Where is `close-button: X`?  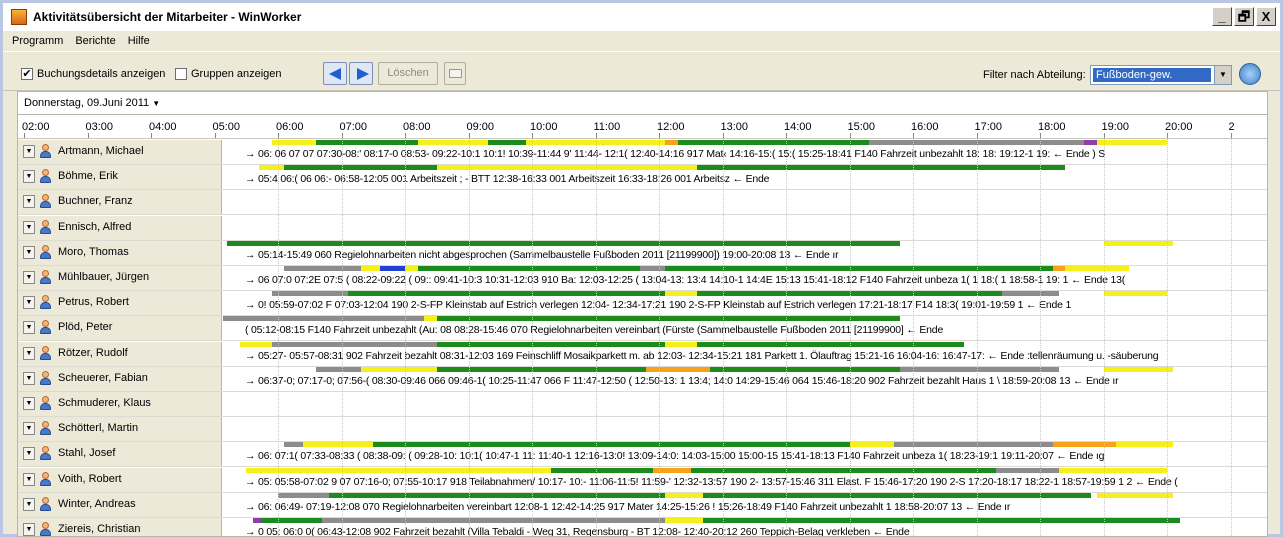
close-button: X is located at coordinates (1266, 16).